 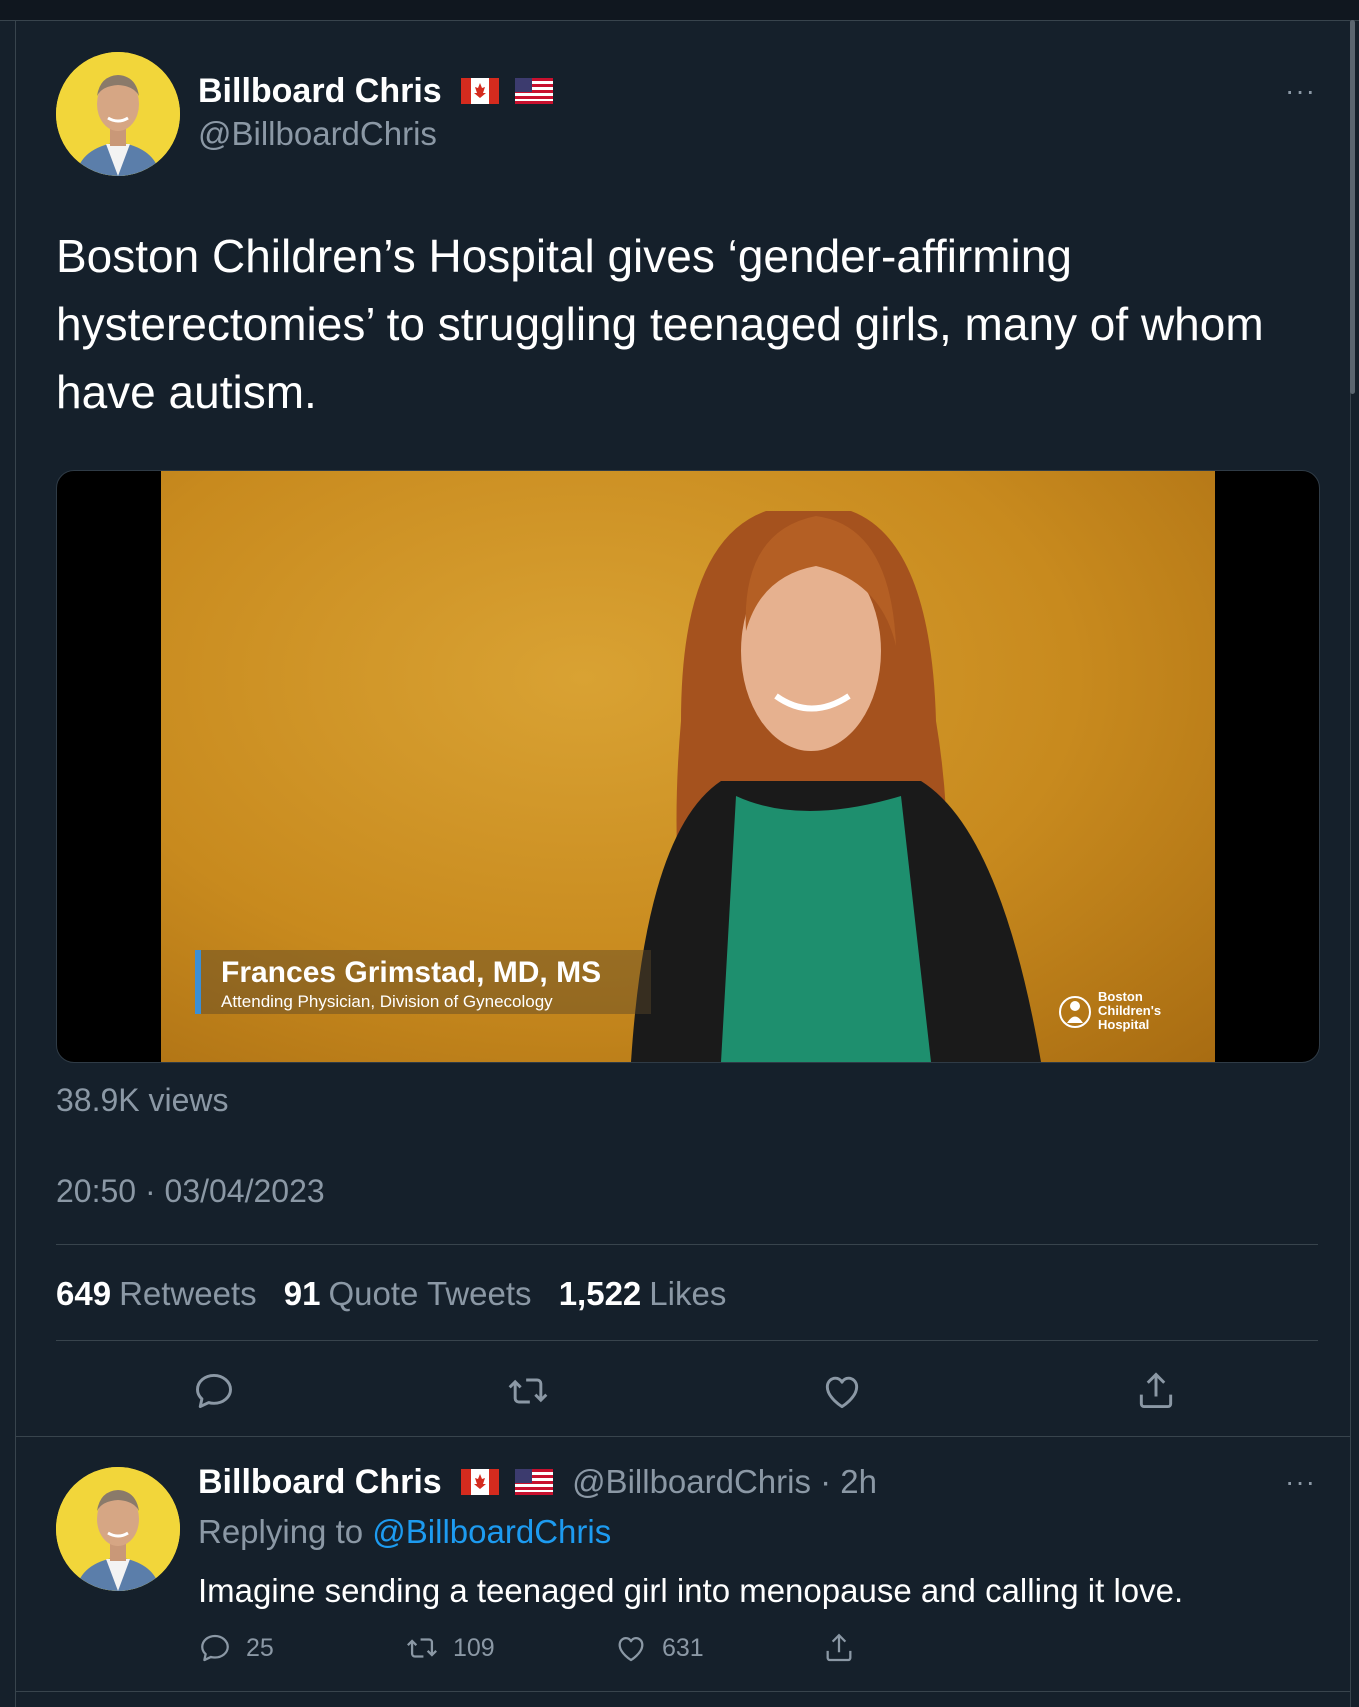 What do you see at coordinates (724, 1481) in the screenshot?
I see `reply-handle-time: @BillboardChris · 2h` at bounding box center [724, 1481].